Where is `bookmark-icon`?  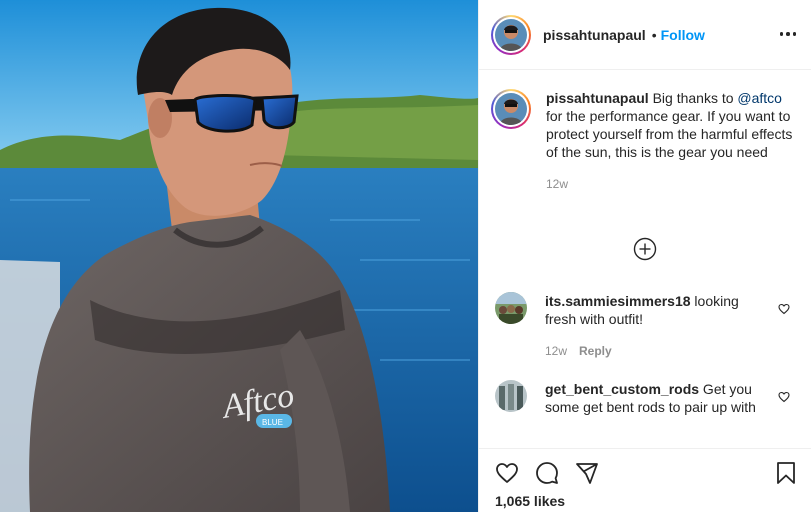
bookmark-icon is located at coordinates (786, 473).